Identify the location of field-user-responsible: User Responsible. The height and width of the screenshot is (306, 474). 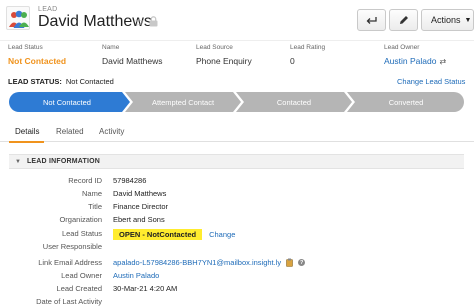
(237, 248).